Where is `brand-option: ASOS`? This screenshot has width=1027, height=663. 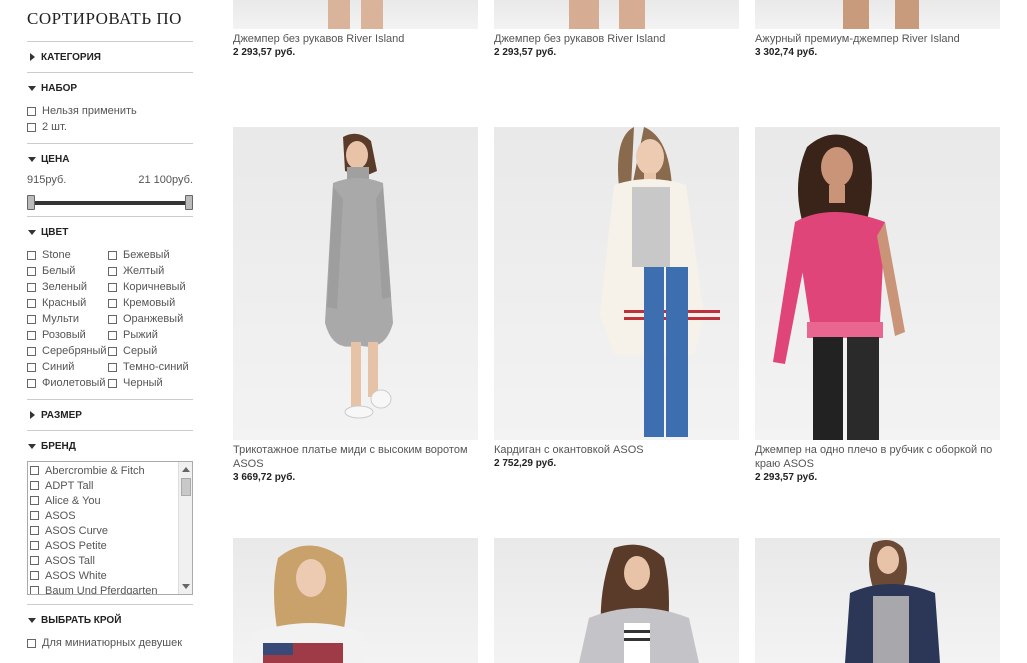 brand-option: ASOS is located at coordinates (111, 515).